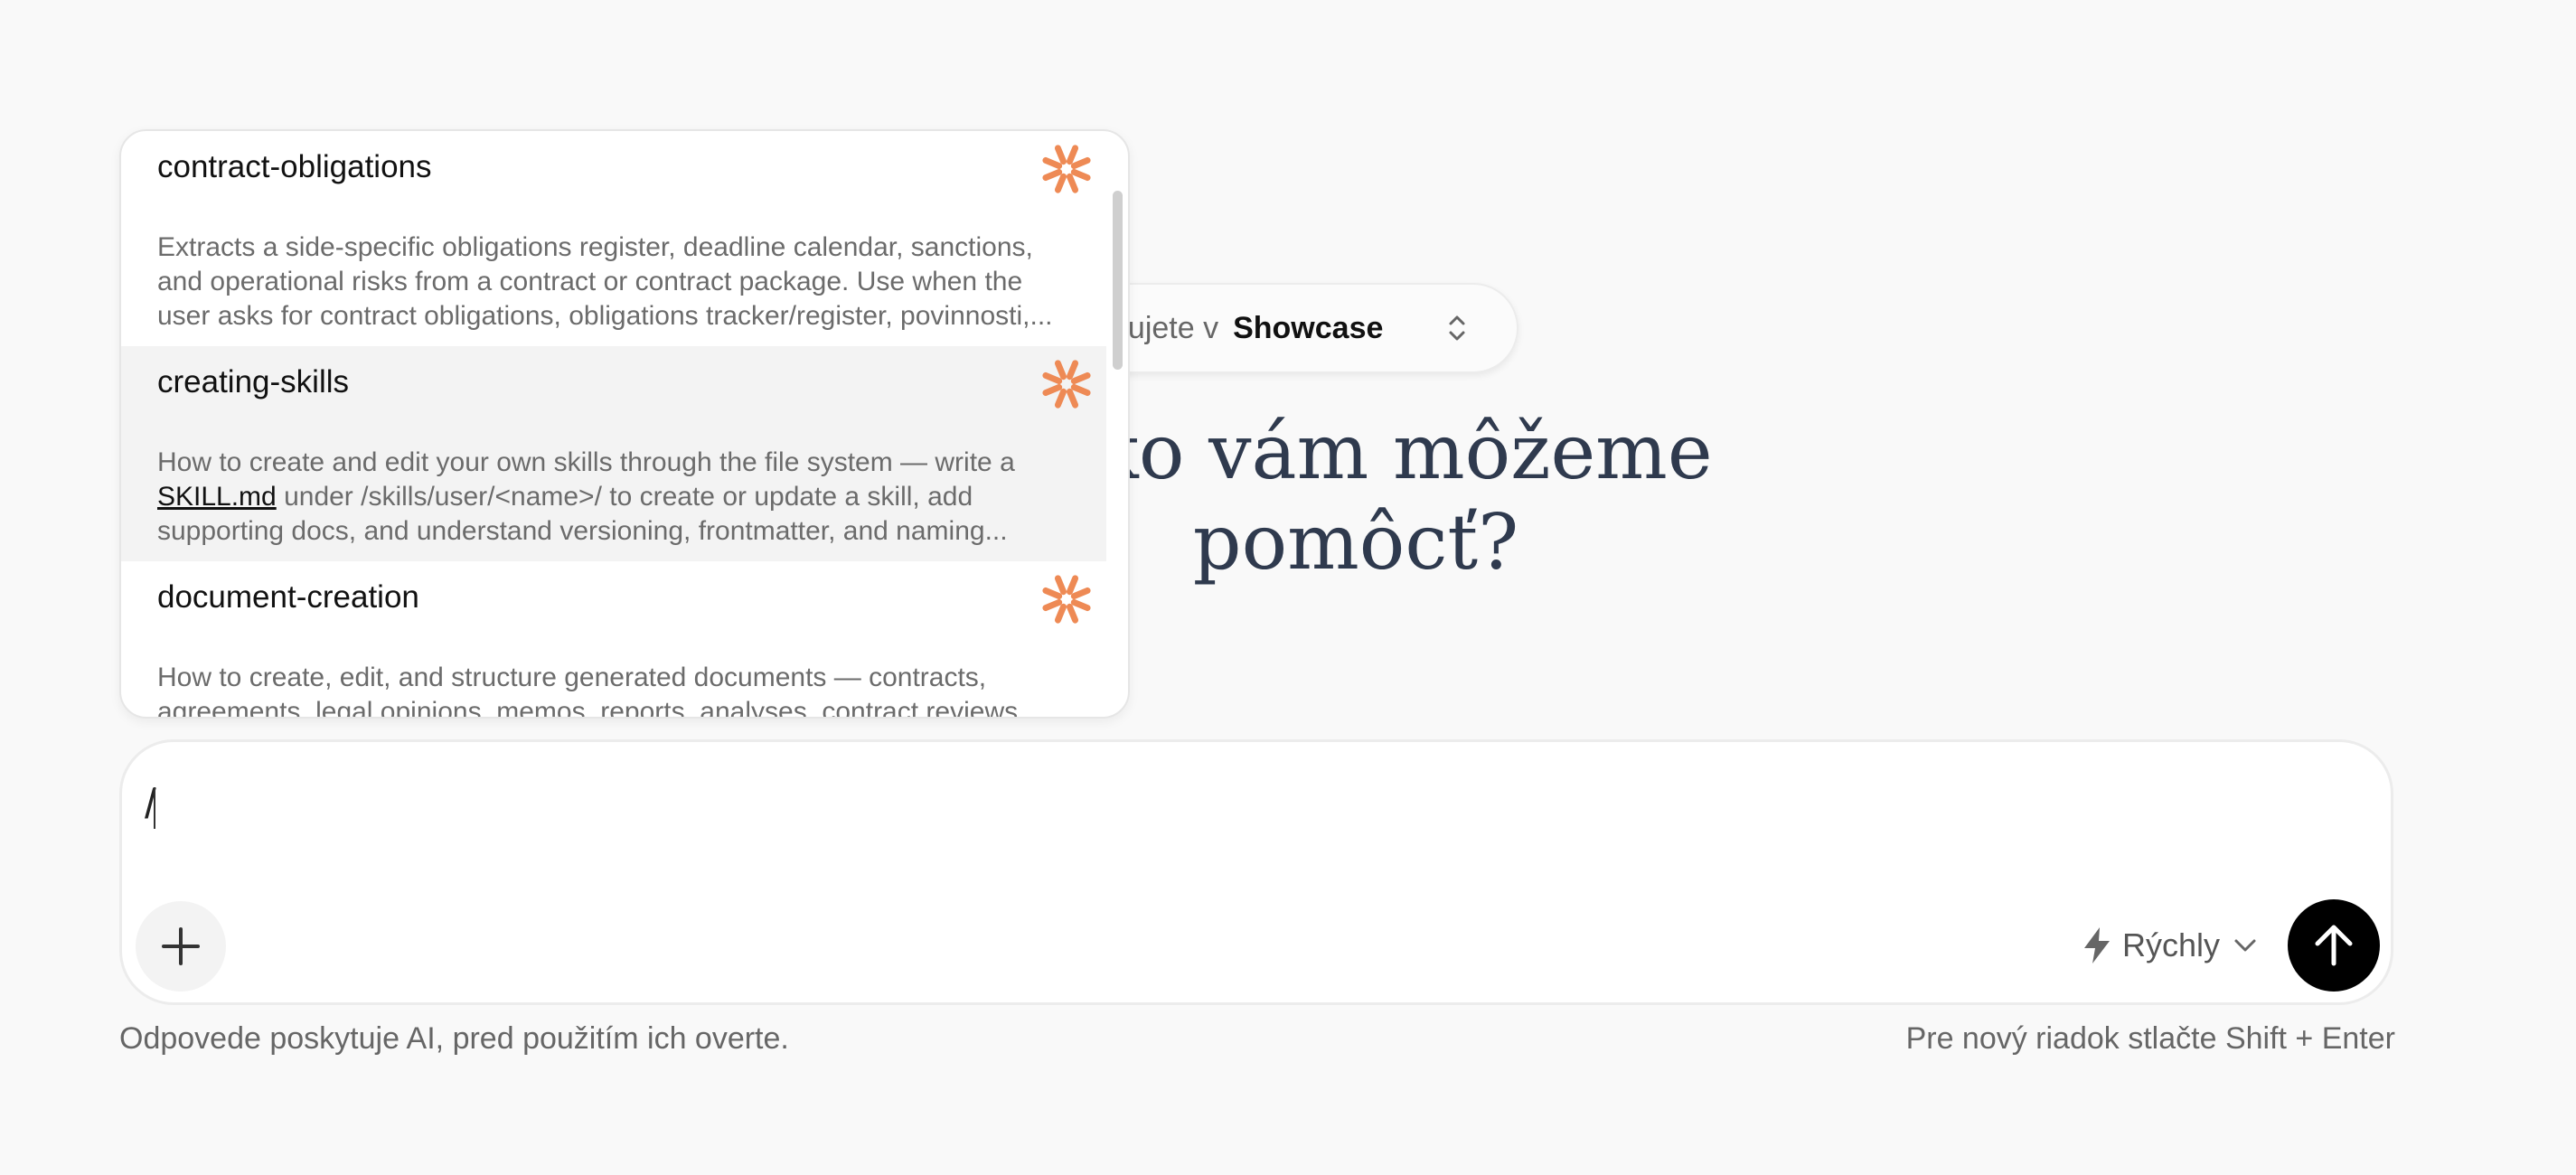 This screenshot has width=2576, height=1175. Describe the element at coordinates (217, 497) in the screenshot. I see `skill-md-link: SKILL.md` at that location.